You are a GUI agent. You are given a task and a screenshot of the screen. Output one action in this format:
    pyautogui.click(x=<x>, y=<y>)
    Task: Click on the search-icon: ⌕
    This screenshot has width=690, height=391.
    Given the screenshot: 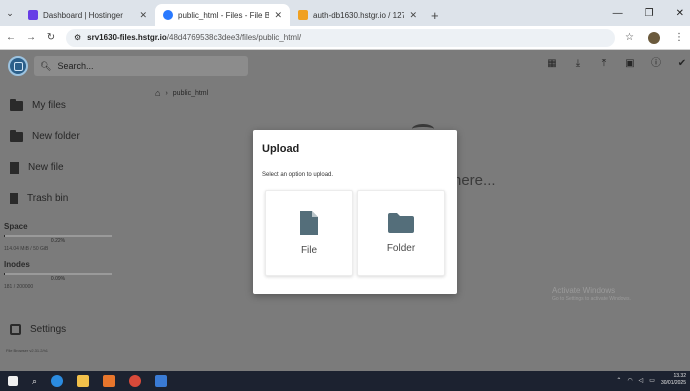 What is the action you would take?
    pyautogui.click(x=34, y=381)
    